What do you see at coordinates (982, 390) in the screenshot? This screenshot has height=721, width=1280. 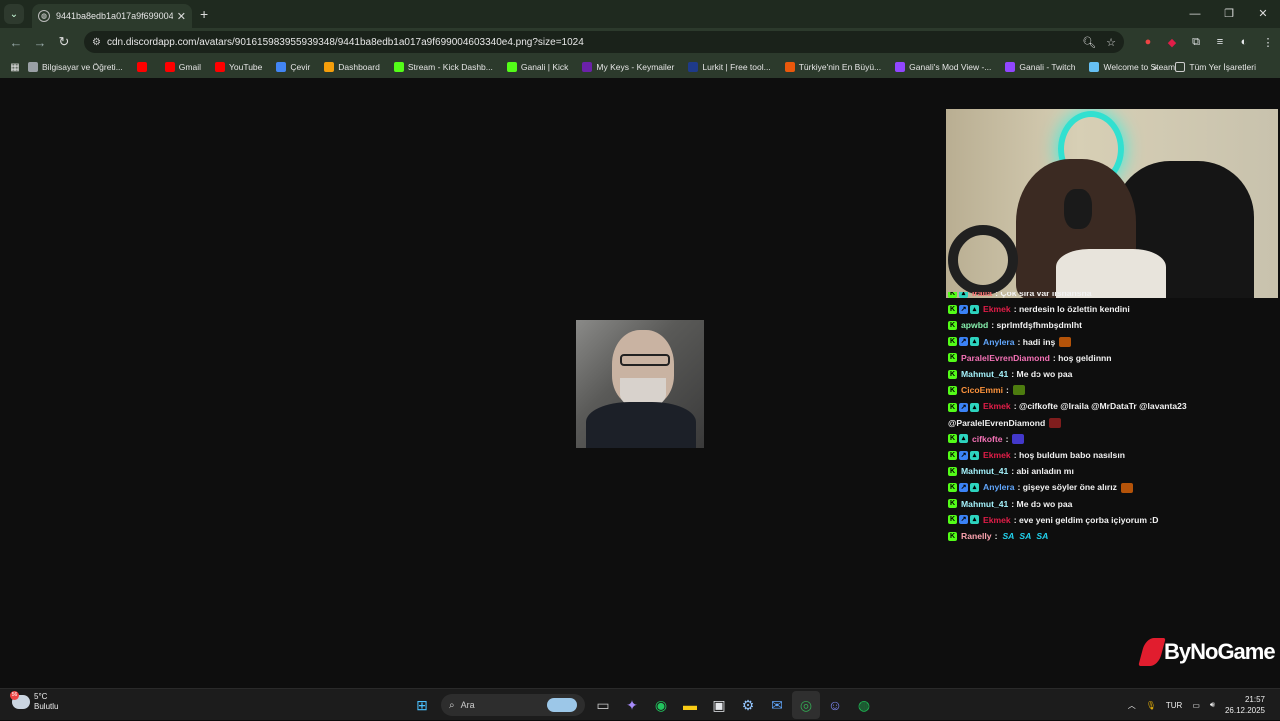 I see `chat-username: CicoEmmi` at bounding box center [982, 390].